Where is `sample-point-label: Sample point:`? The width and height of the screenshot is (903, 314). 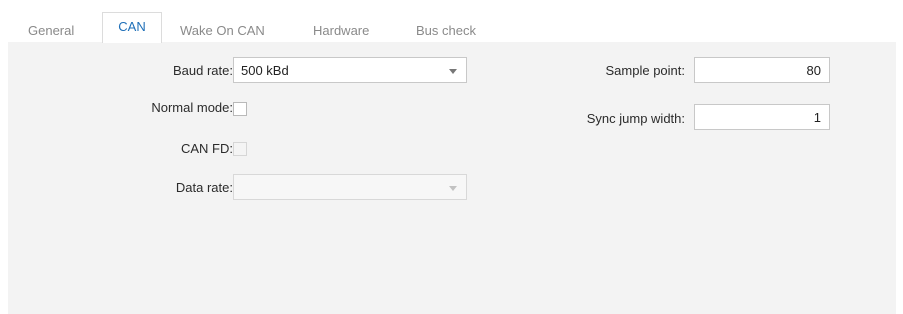 sample-point-label: Sample point: is located at coordinates (645, 70).